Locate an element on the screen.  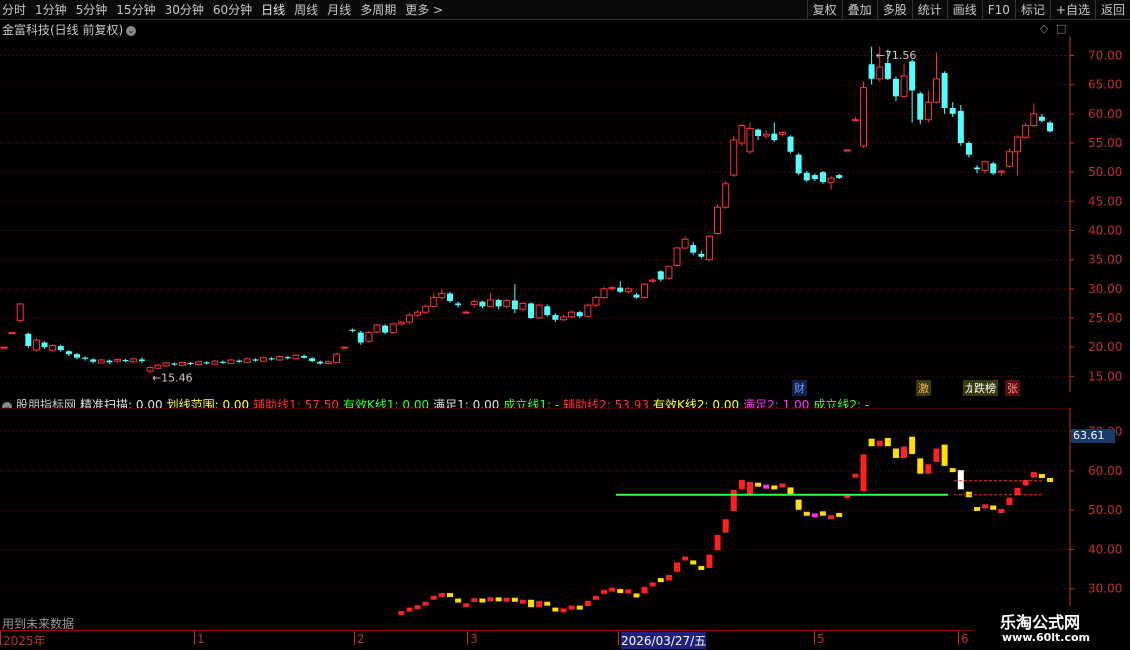
diamond-icon: ◇ is located at coordinates (1044, 28).